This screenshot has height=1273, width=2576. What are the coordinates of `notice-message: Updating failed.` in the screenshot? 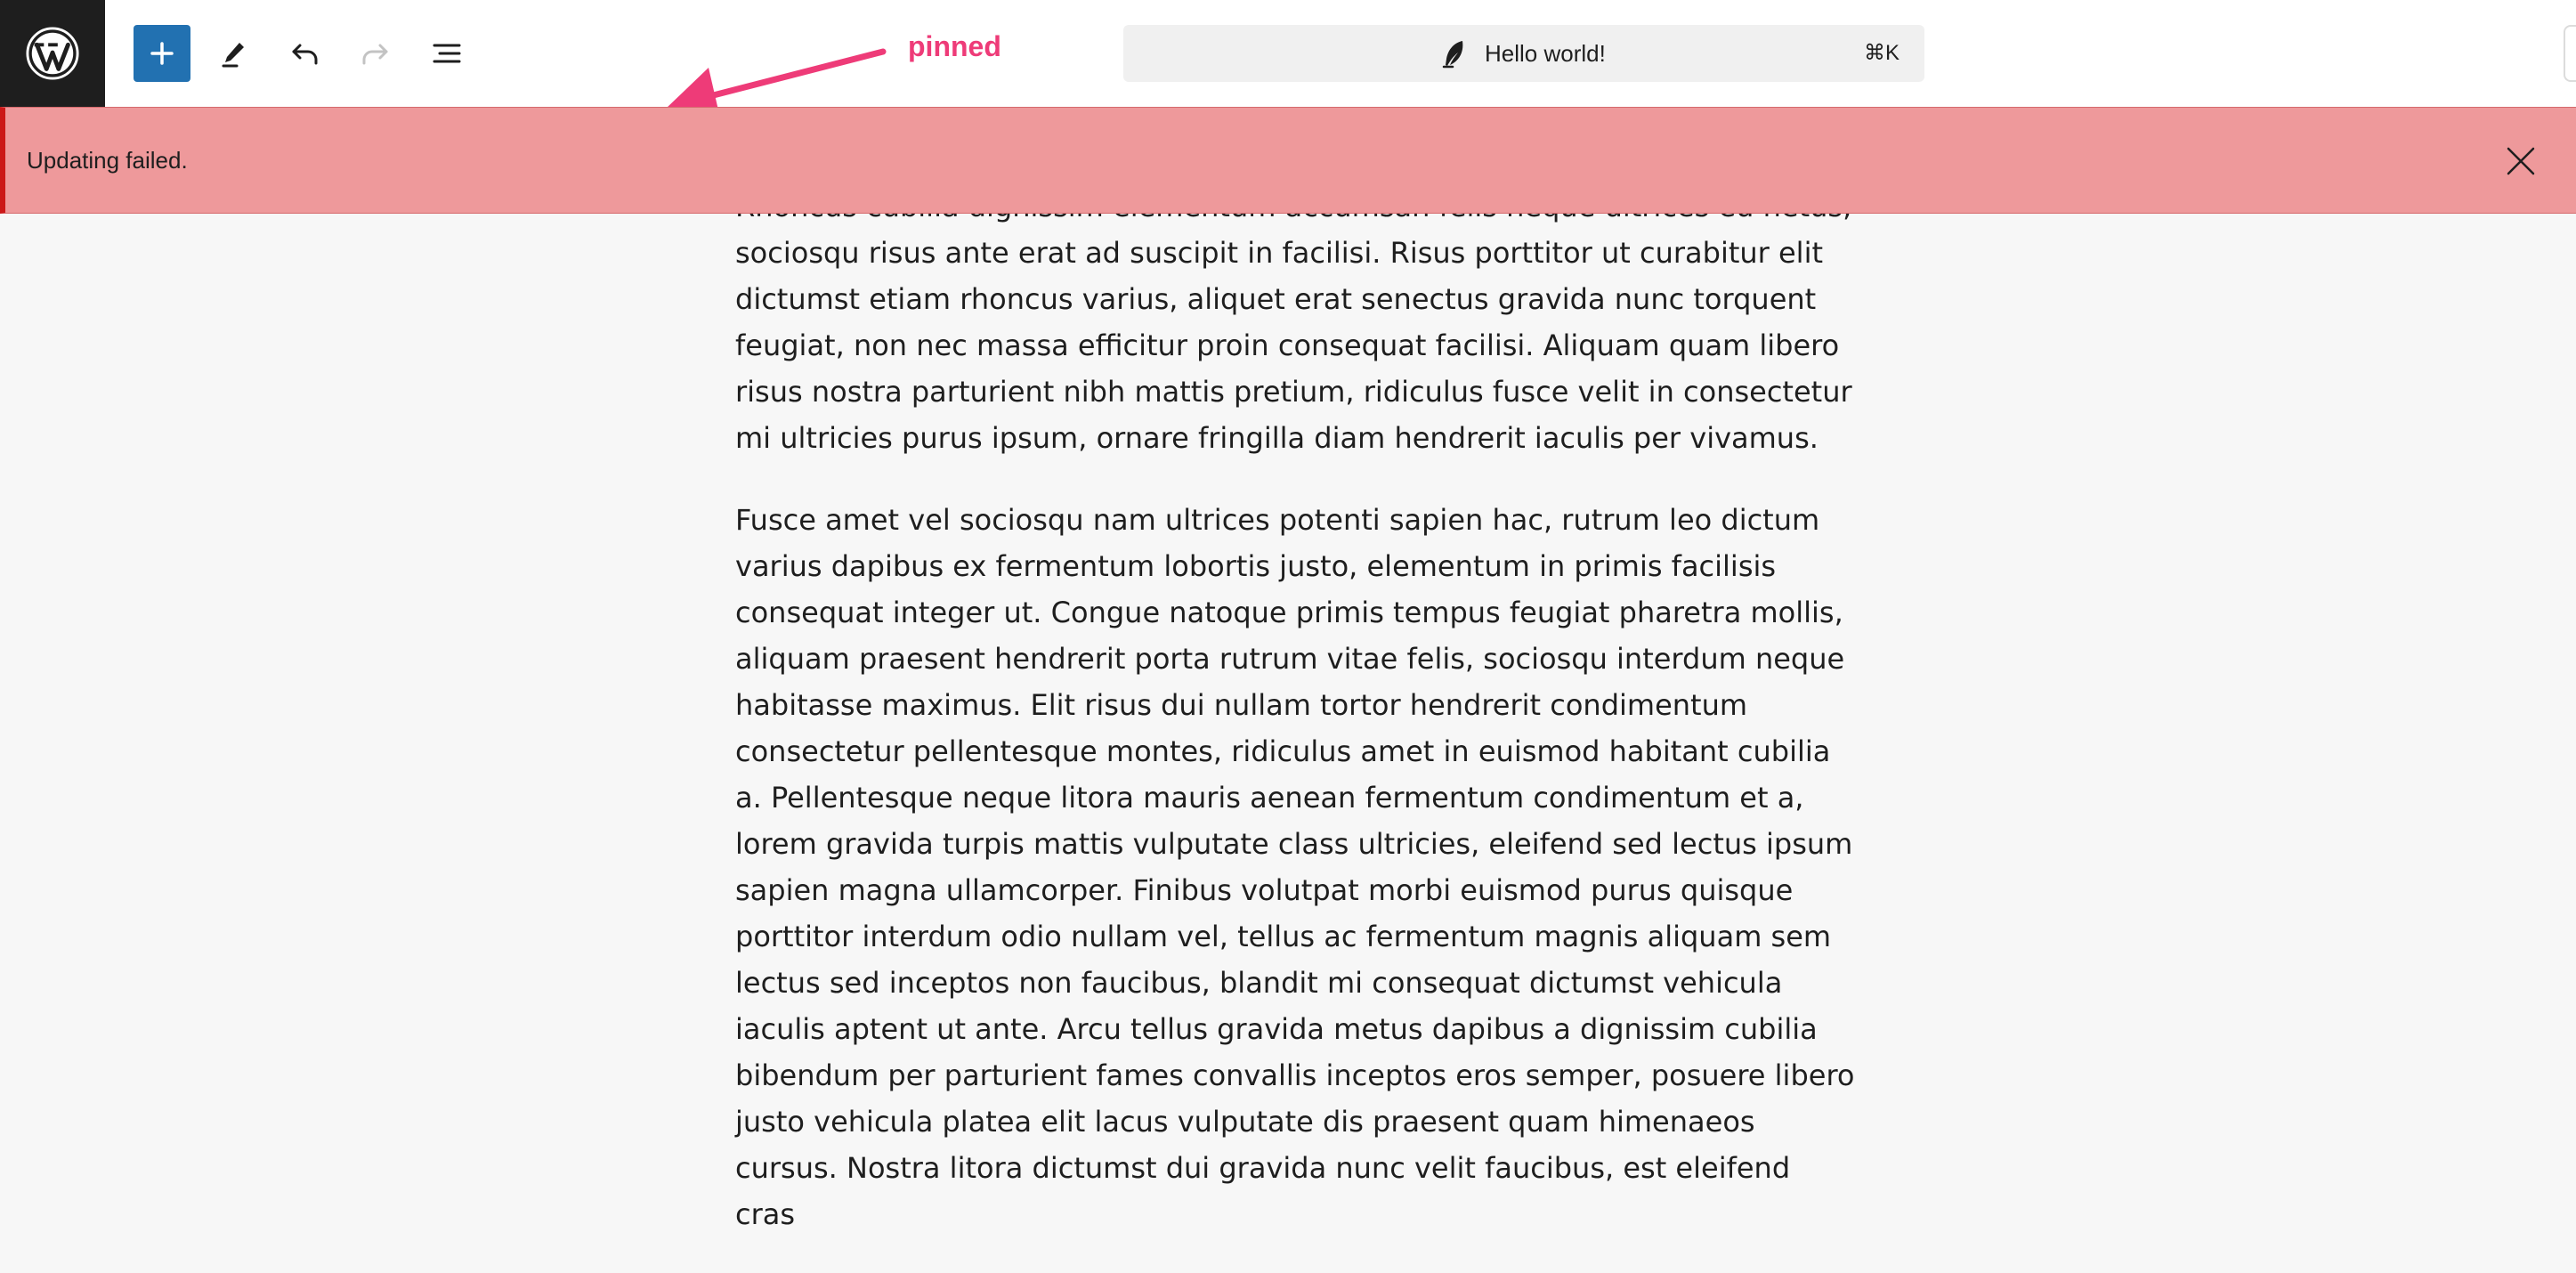 It's located at (108, 160).